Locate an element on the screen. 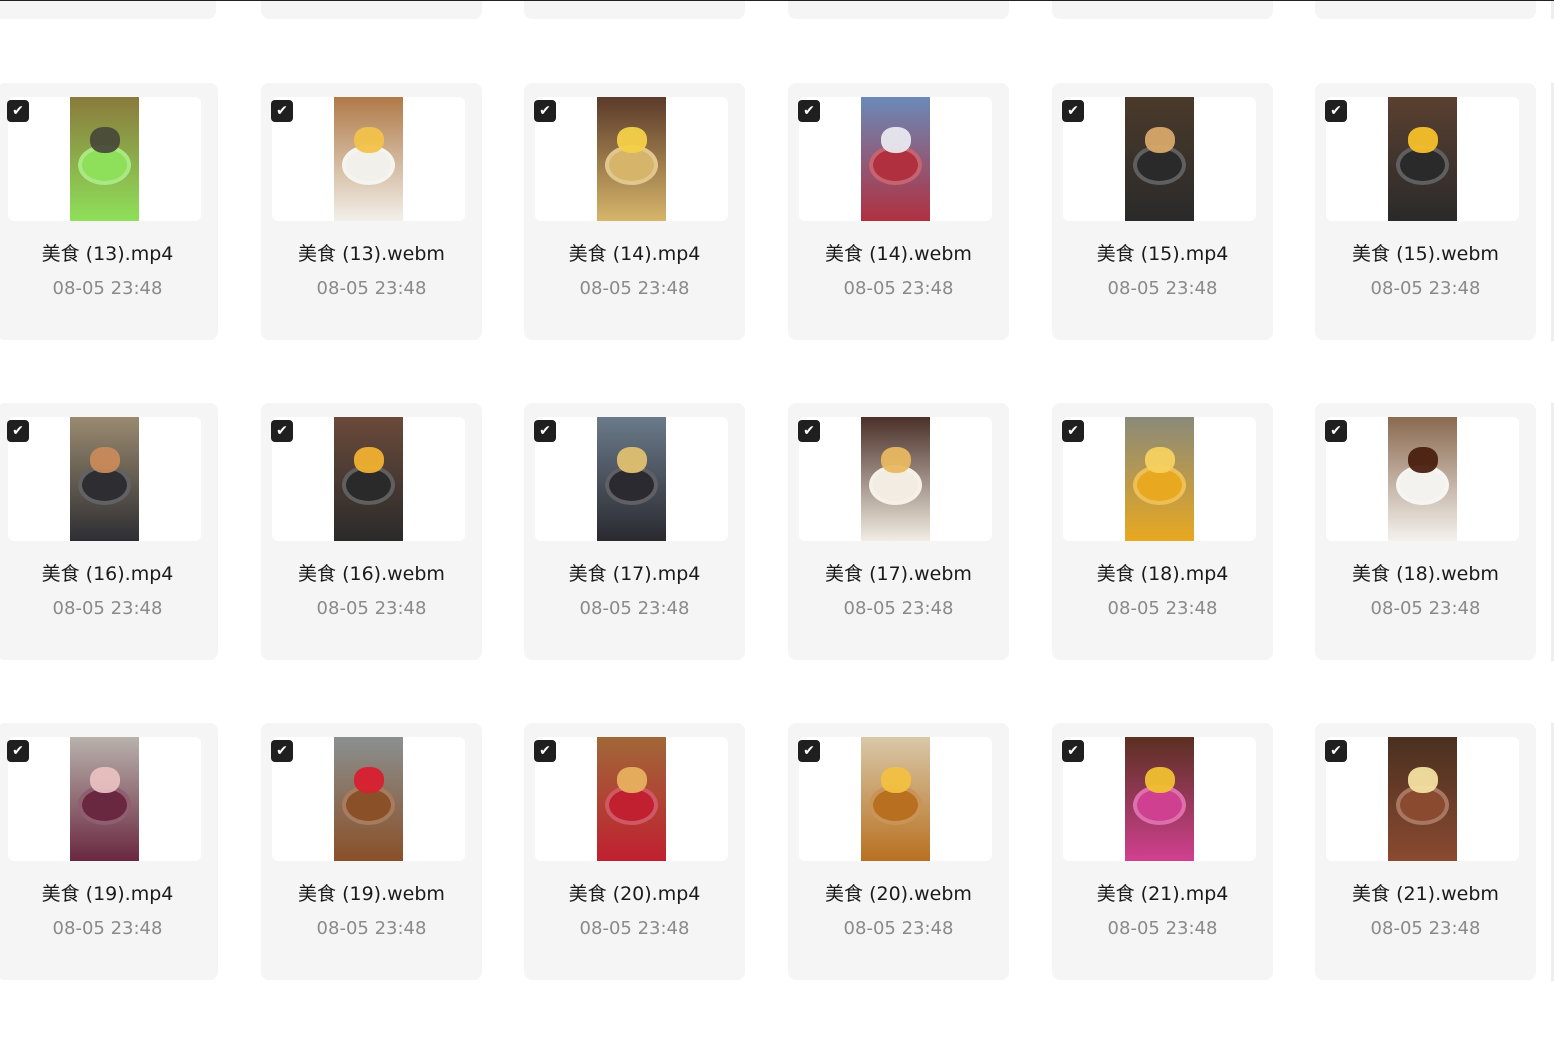 The width and height of the screenshot is (1554, 1040). file-card: ✔ 美食 (19).webm 08-05 23:48 is located at coordinates (371, 851).